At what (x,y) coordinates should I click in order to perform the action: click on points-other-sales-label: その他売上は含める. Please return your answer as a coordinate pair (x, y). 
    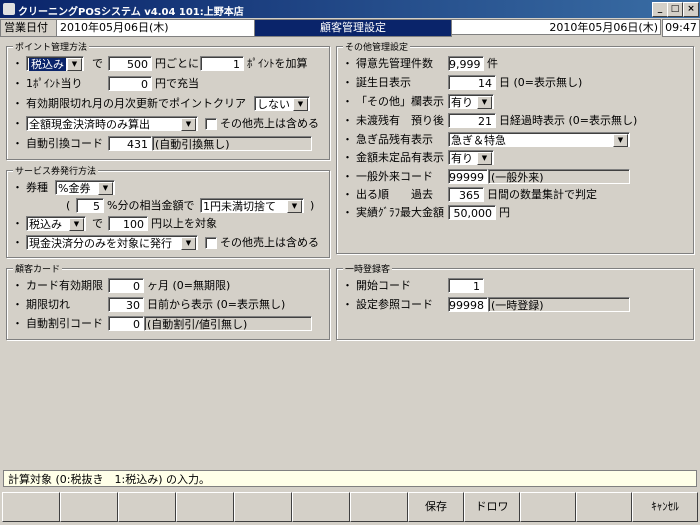
    Looking at the image, I should click on (269, 123).